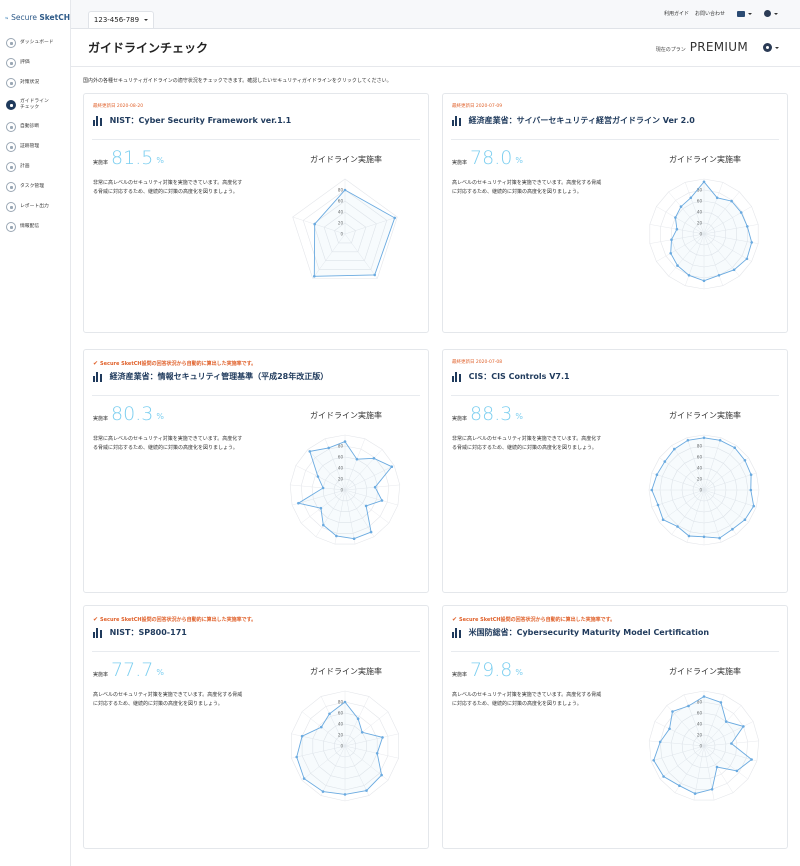  Describe the element at coordinates (11, 227) in the screenshot. I see `broadcast-icon` at that location.